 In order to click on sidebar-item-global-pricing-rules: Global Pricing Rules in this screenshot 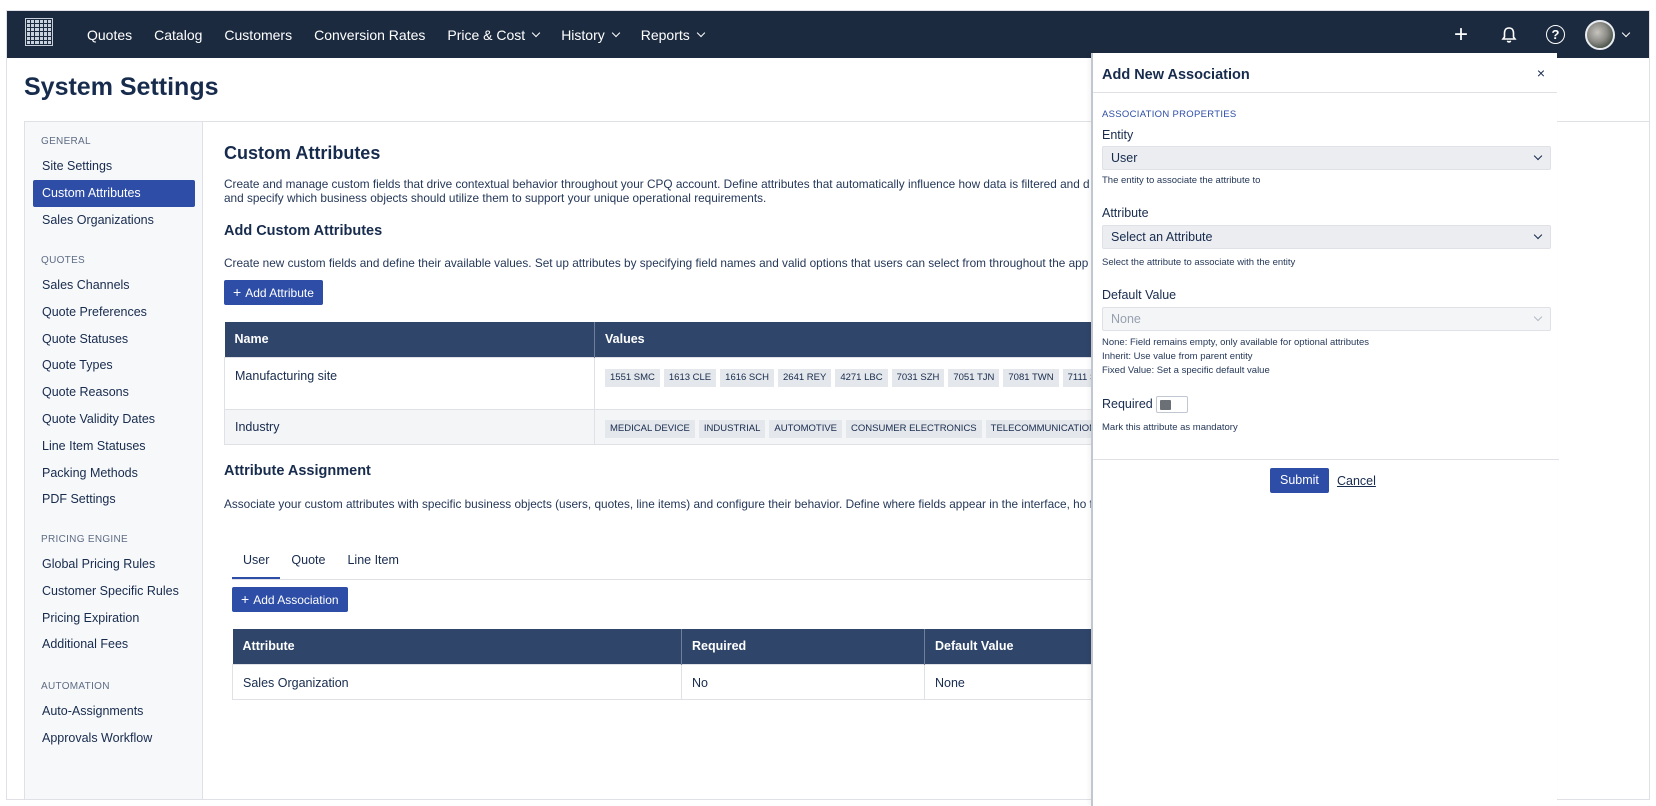, I will do `click(114, 564)`.